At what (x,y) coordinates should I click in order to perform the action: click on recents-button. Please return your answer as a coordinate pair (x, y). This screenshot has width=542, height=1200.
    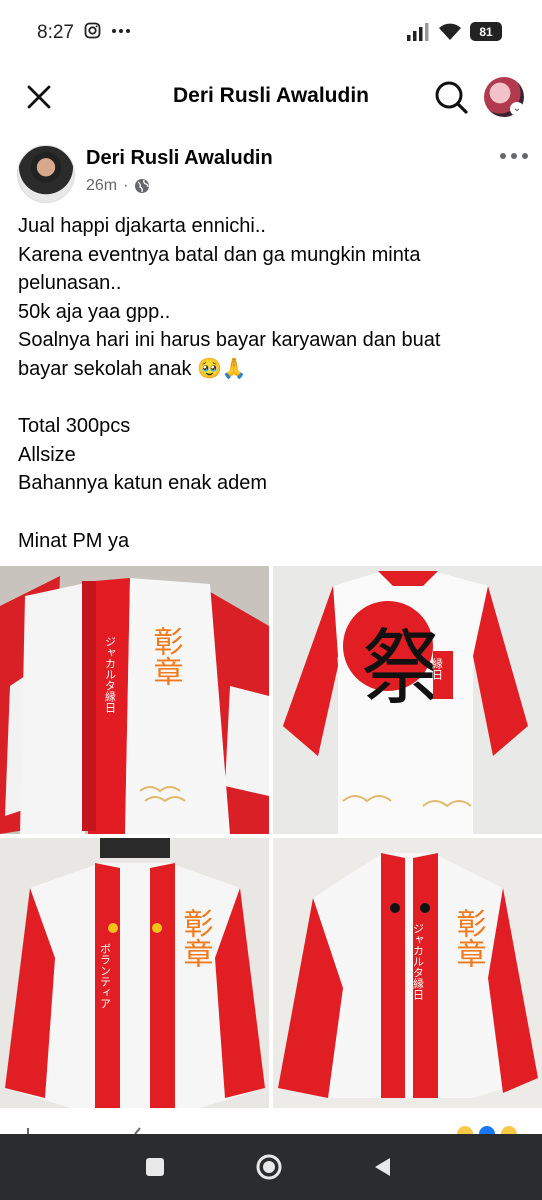
    Looking at the image, I should click on (155, 1167).